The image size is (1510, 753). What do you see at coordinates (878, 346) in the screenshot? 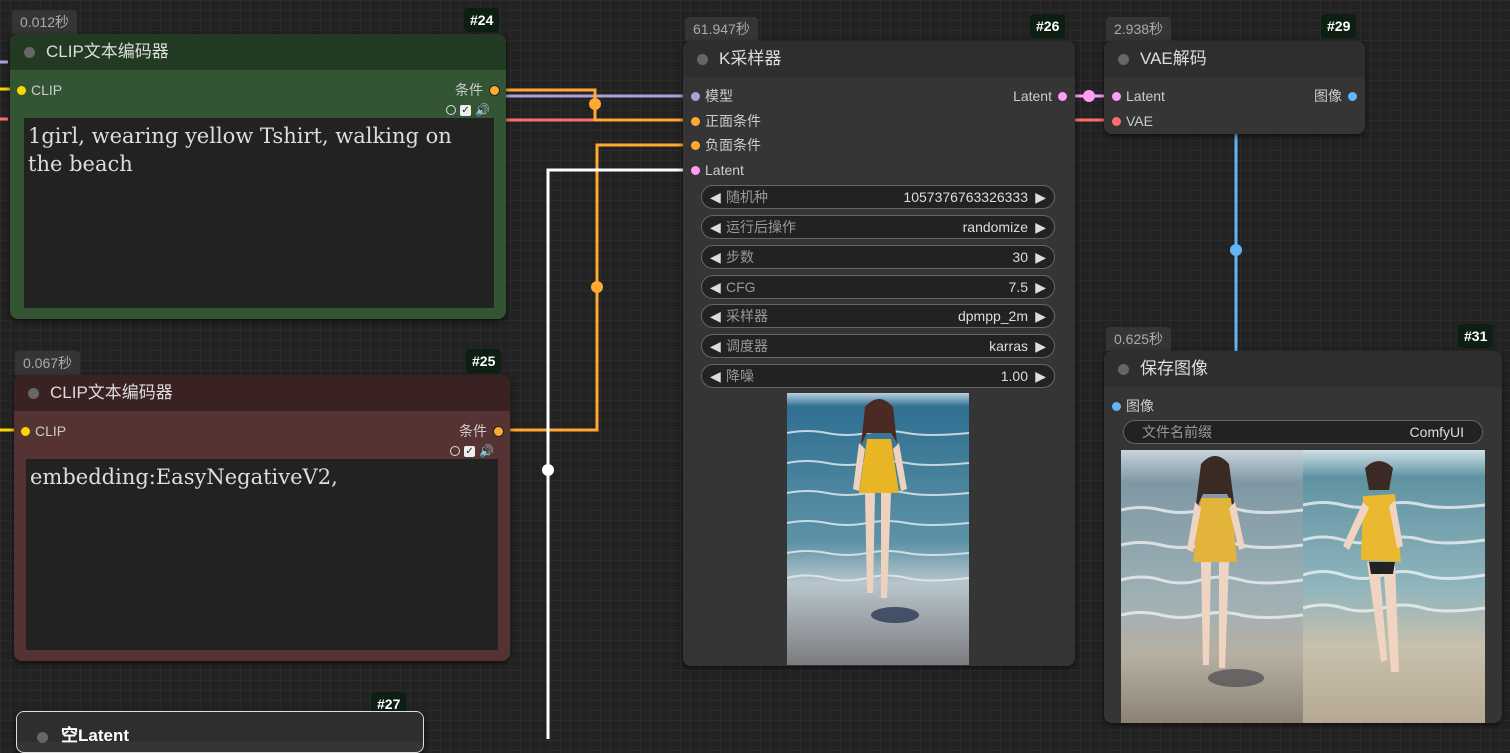
I see `widget-scheduler: ◀ 调度器 karras ▶` at bounding box center [878, 346].